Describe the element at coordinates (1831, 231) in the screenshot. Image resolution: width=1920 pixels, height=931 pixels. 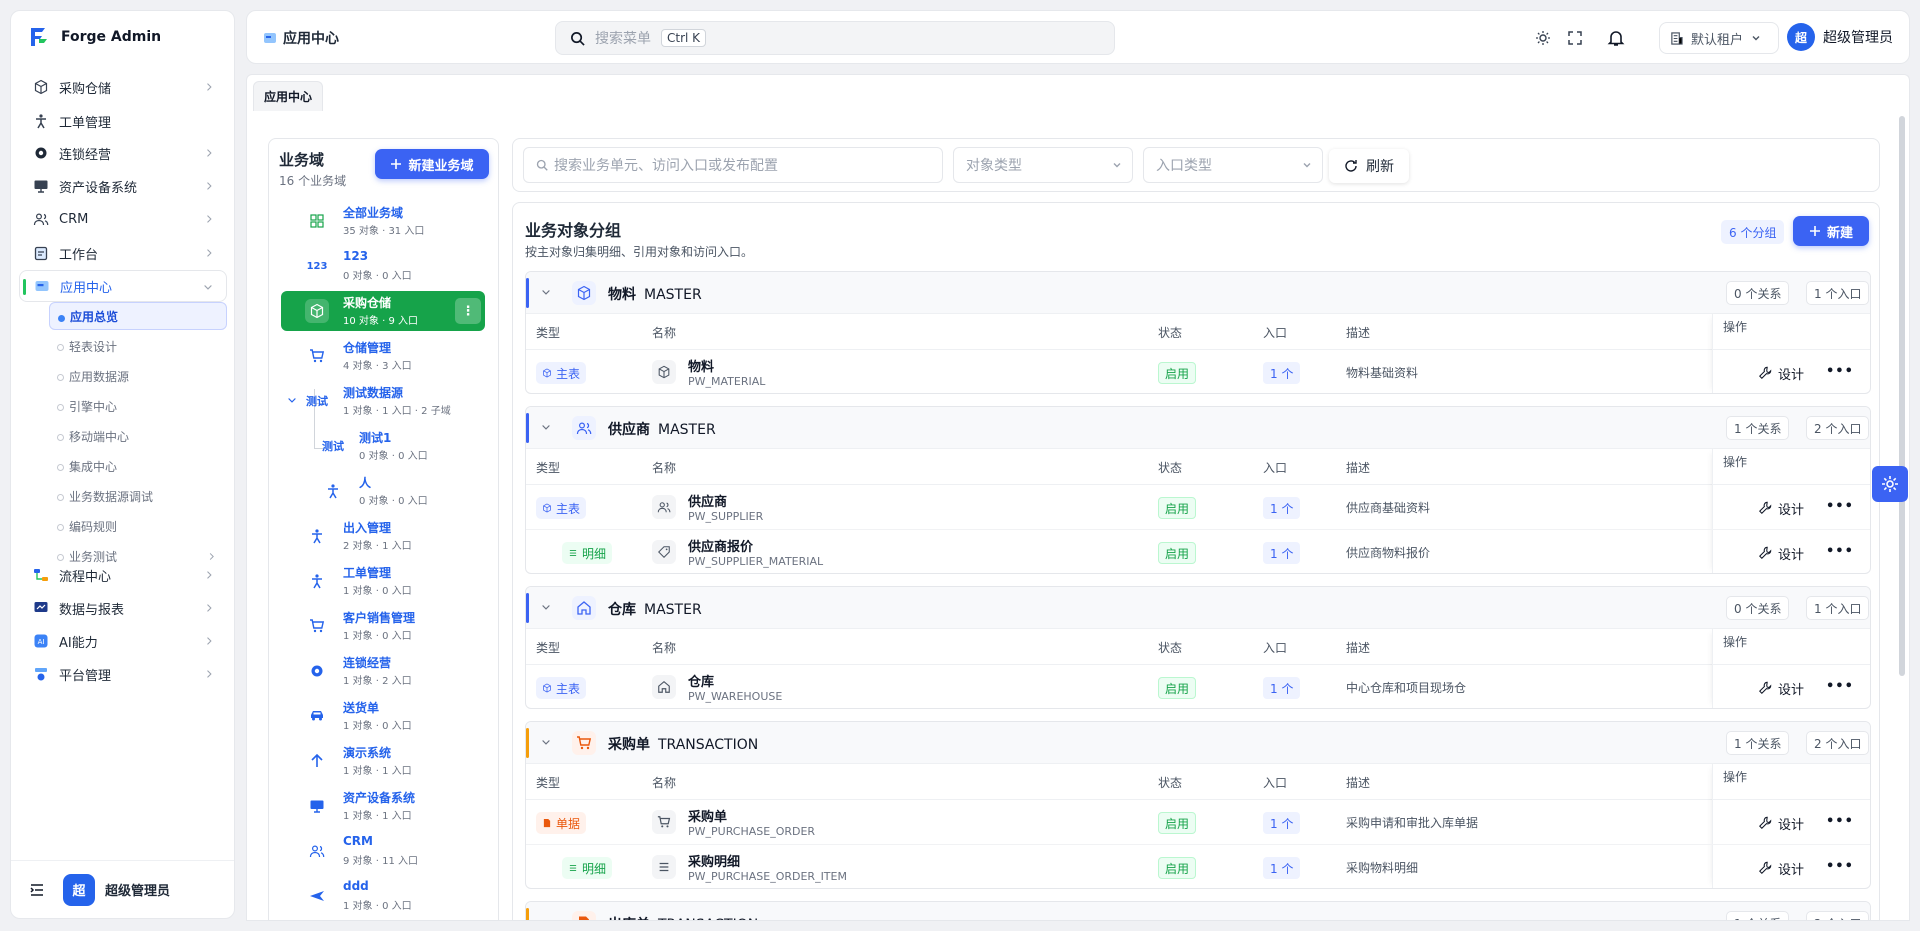
I see `new-group-button: 新建` at that location.